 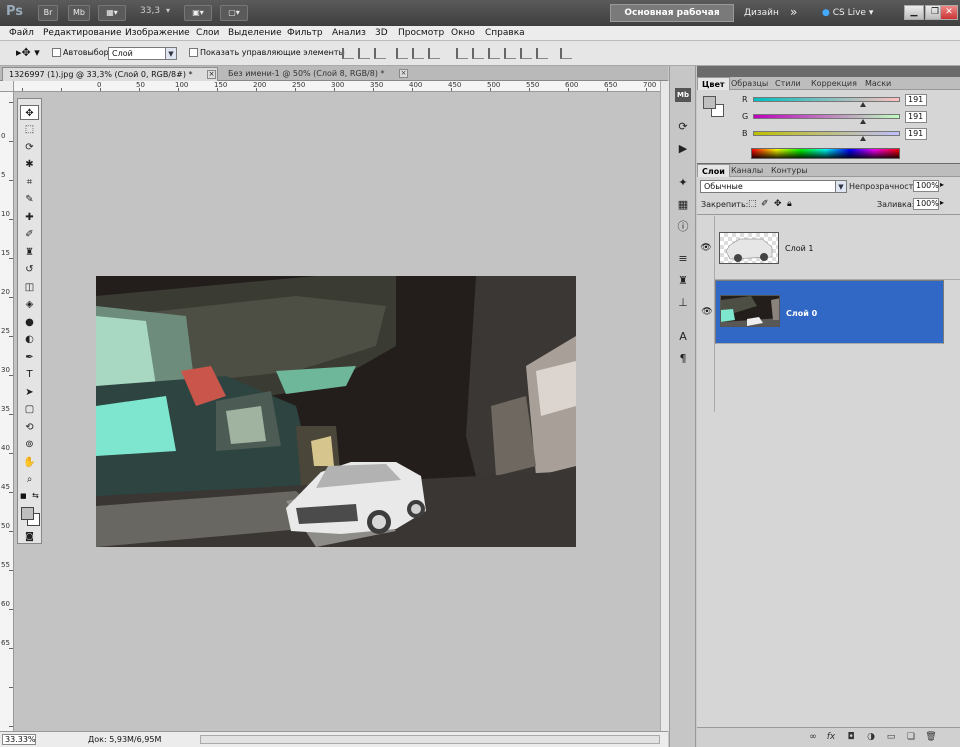 What do you see at coordinates (29, 339) in the screenshot?
I see `dodge-tool-icon: ◐` at bounding box center [29, 339].